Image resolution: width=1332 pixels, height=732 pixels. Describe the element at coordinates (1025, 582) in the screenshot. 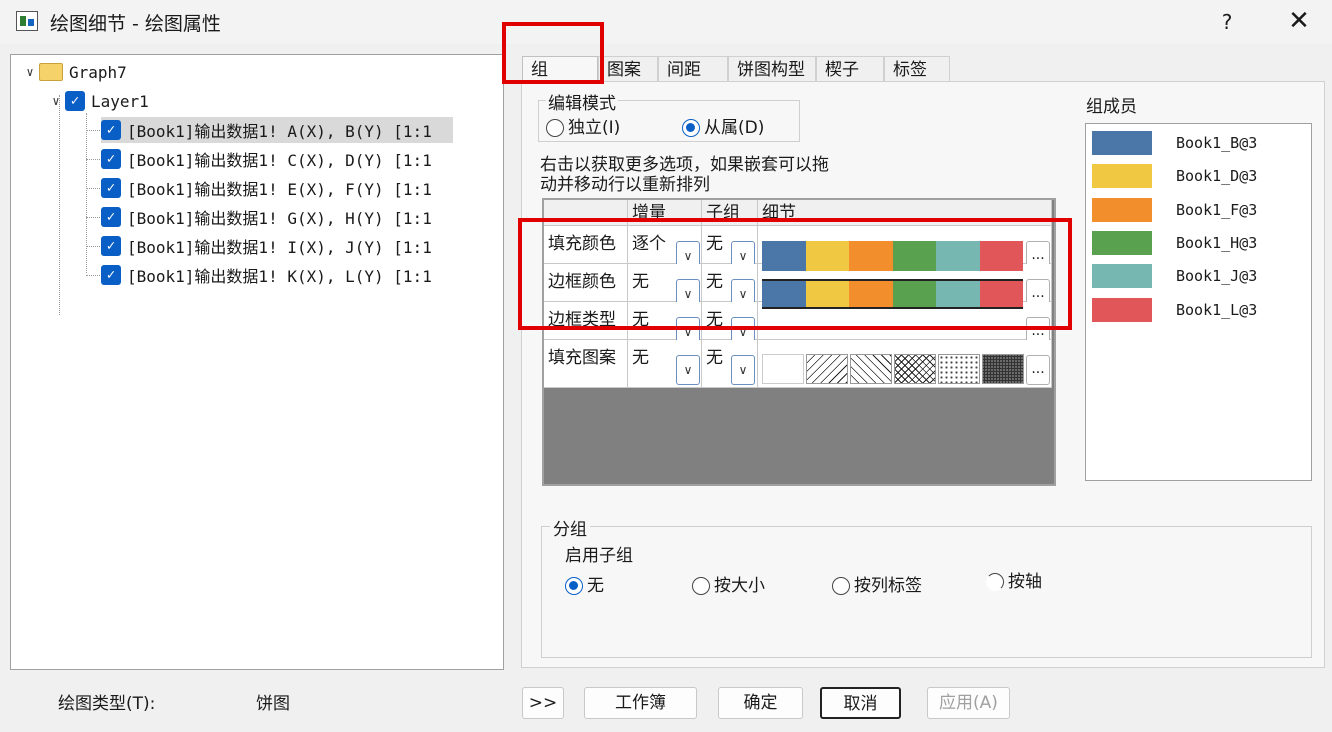

I see `radio-label: 按轴` at that location.